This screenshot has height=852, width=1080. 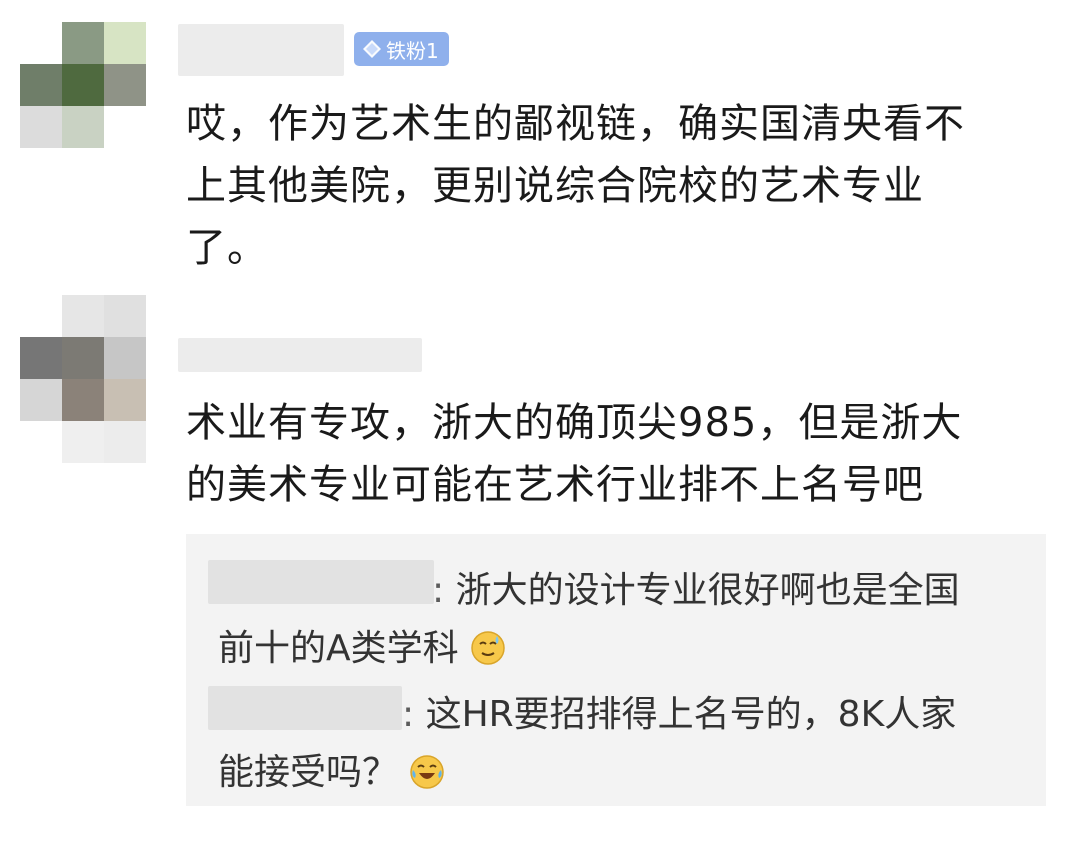 What do you see at coordinates (574, 454) in the screenshot?
I see `comment-text: 术业有专攻，浙大的确顶尖985，但是浙大 的美术专业可能在艺术行业排不上名号吧` at bounding box center [574, 454].